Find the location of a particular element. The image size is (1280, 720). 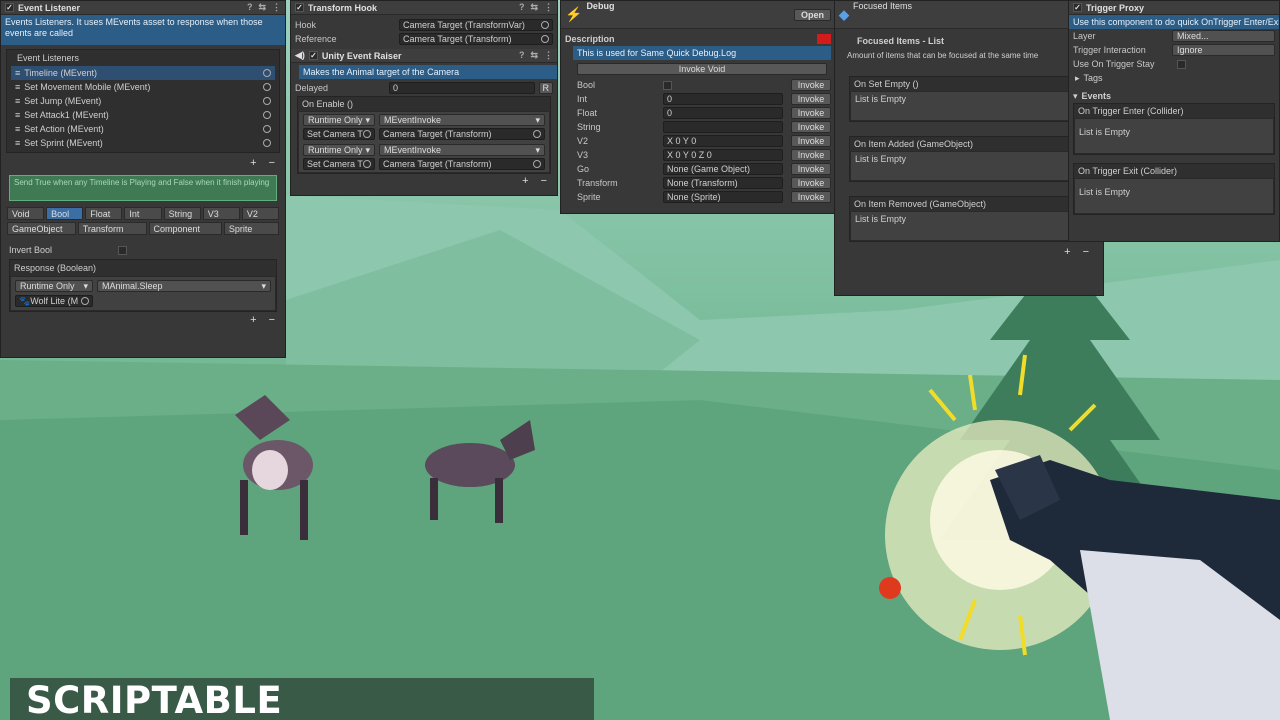

open-button: Open is located at coordinates (812, 14).